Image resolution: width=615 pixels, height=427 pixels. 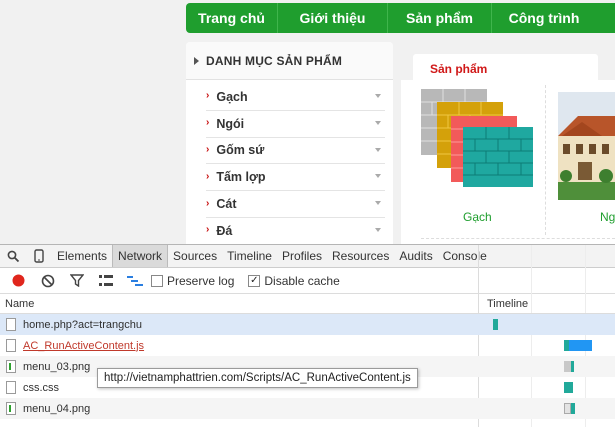 I want to click on category-item-label: Đá, so click(x=224, y=230).